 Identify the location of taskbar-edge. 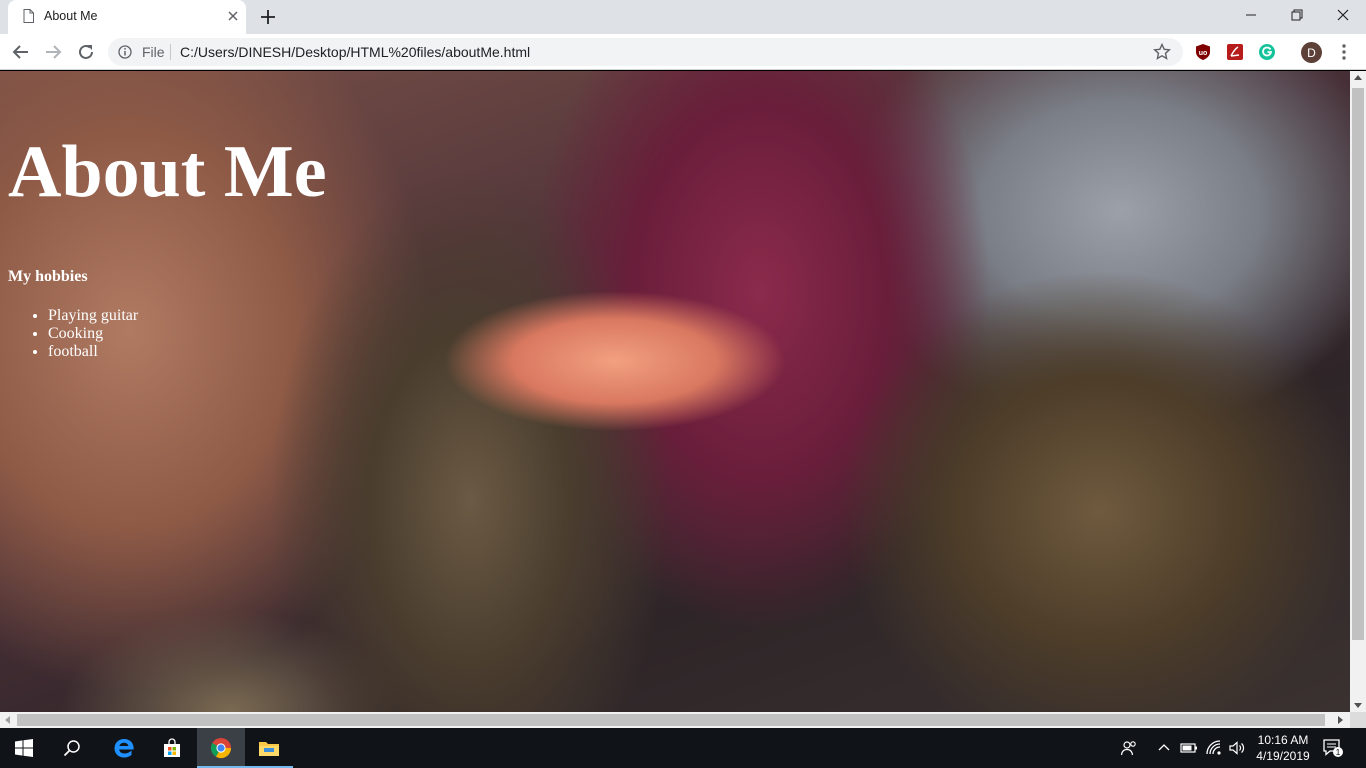
(124, 748).